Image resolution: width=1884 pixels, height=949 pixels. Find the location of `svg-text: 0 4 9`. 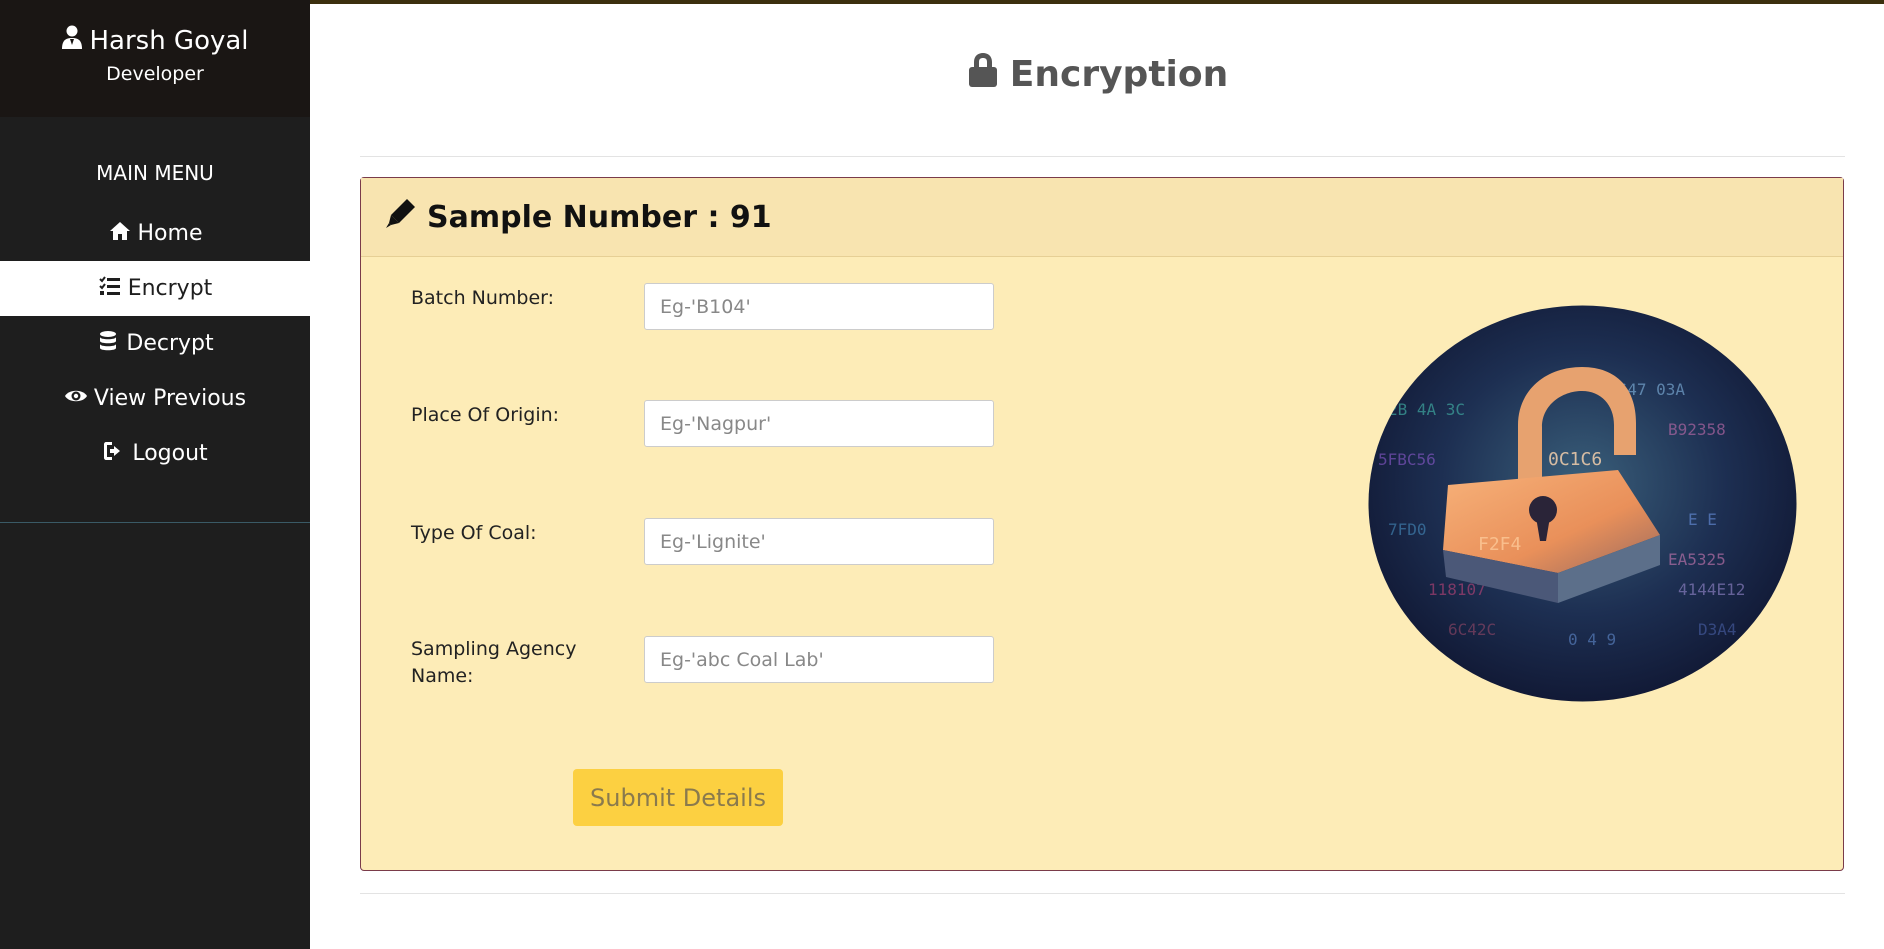

svg-text: 0 4 9 is located at coordinates (1592, 639).